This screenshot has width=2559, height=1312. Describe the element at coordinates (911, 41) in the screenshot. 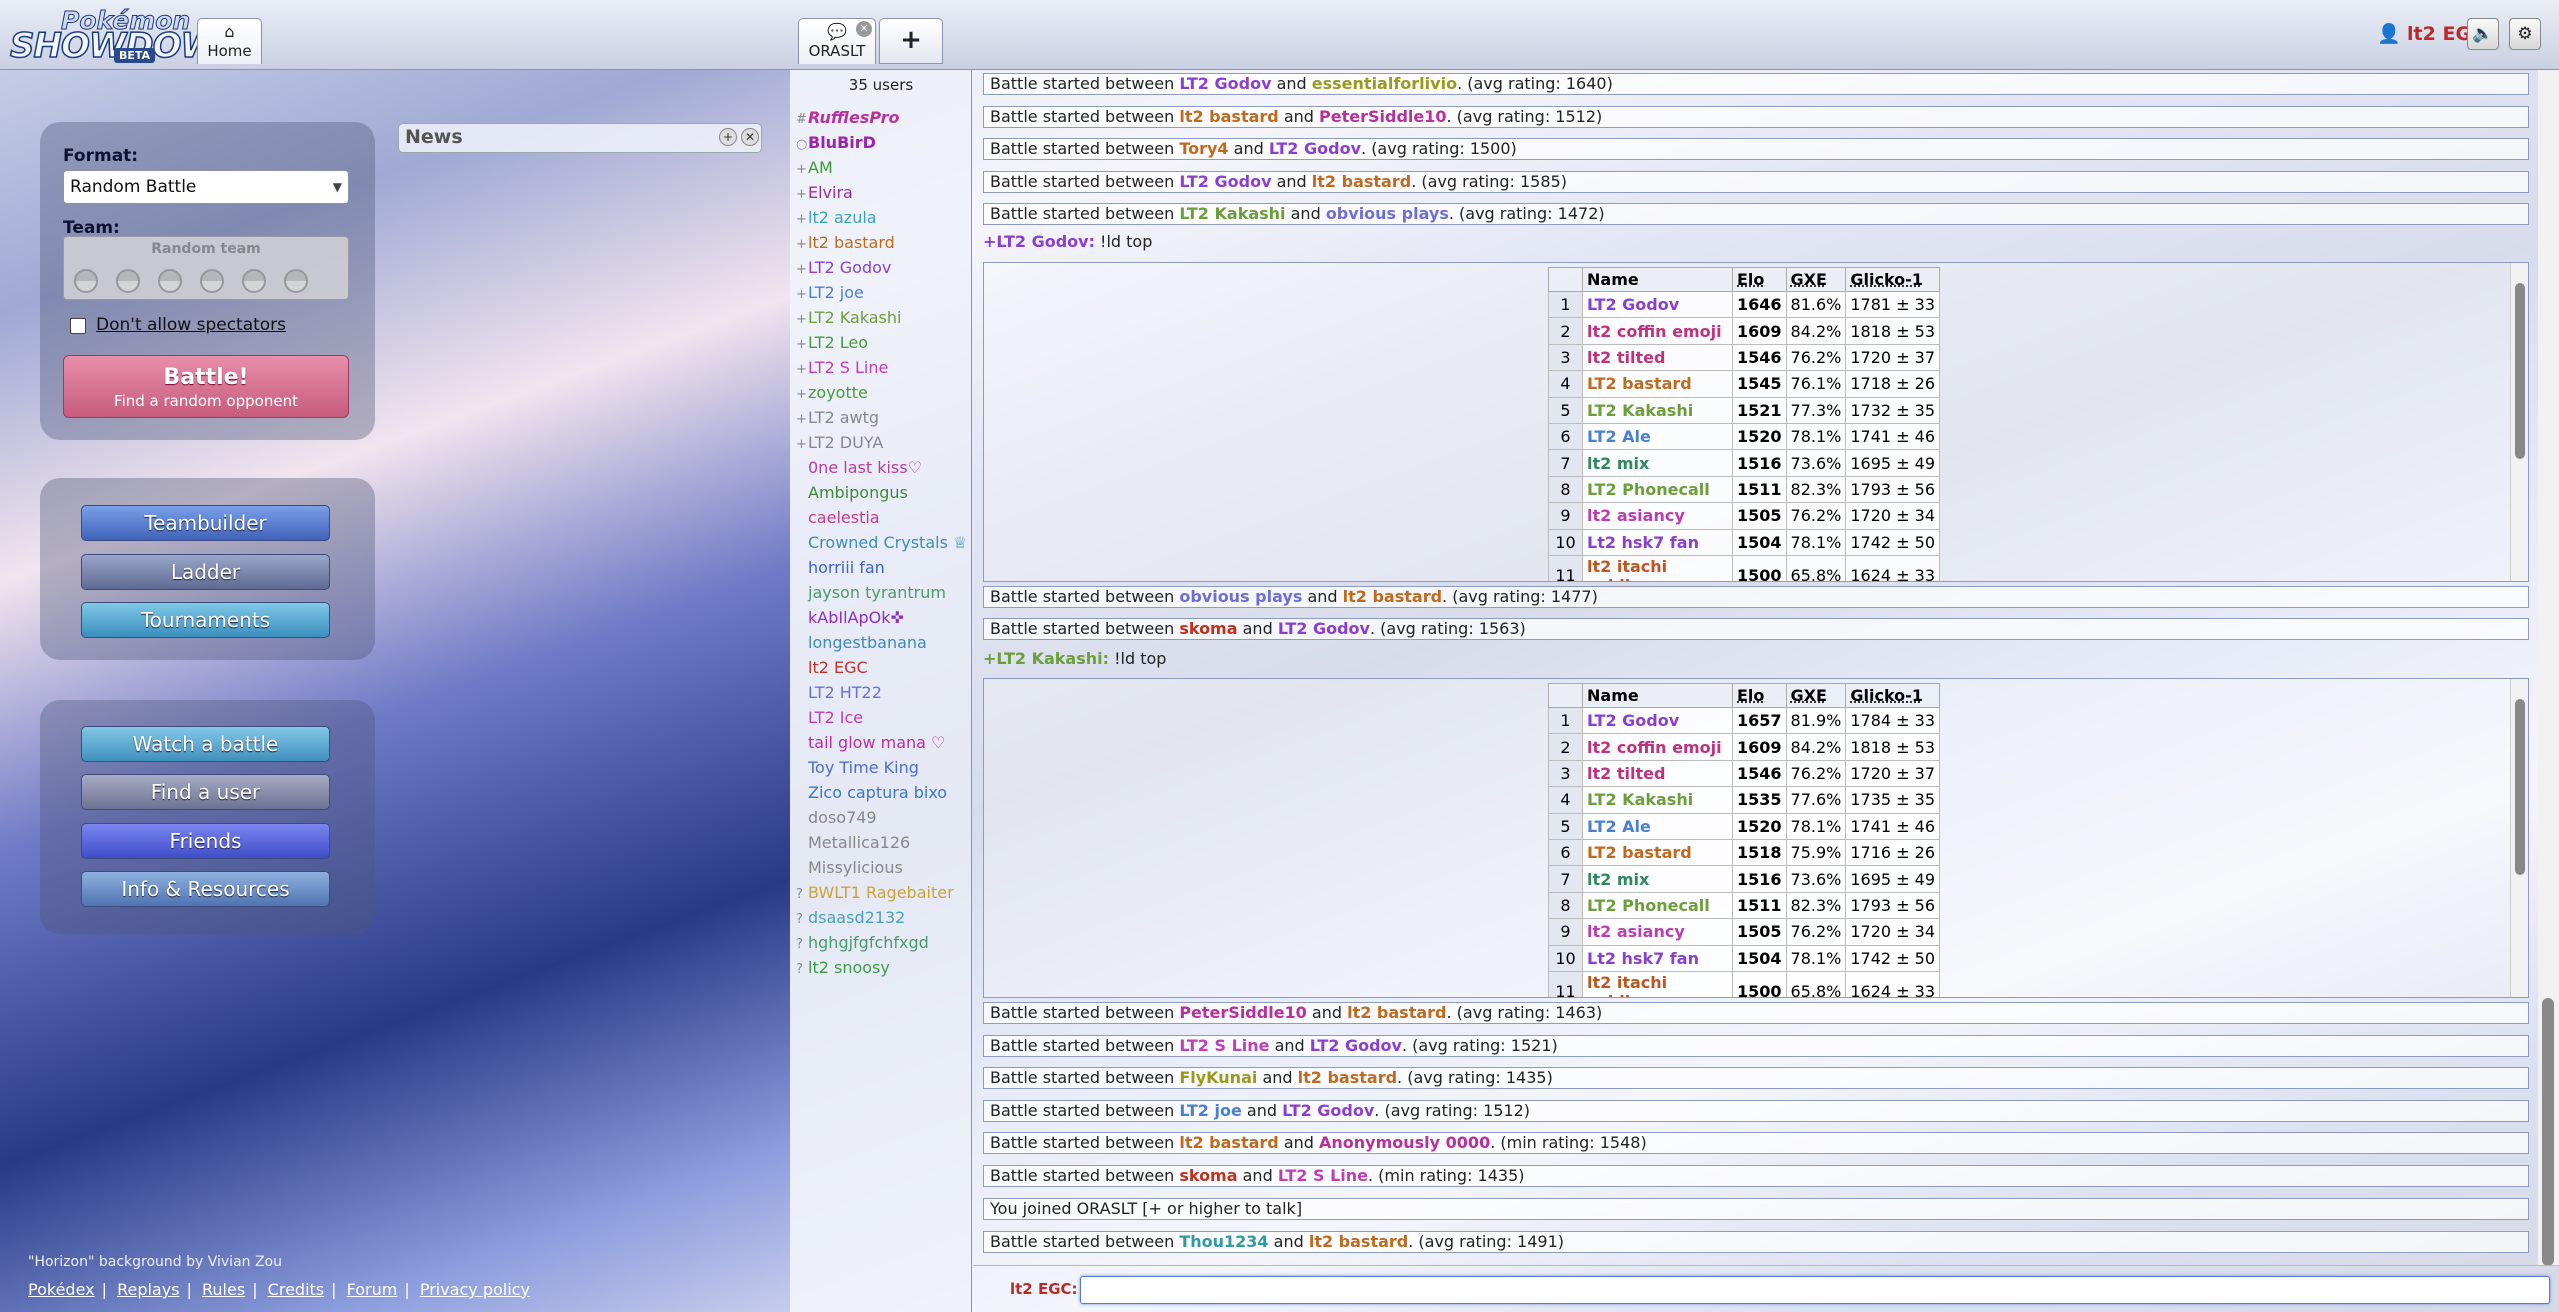

I see `new-tab-button: +` at that location.